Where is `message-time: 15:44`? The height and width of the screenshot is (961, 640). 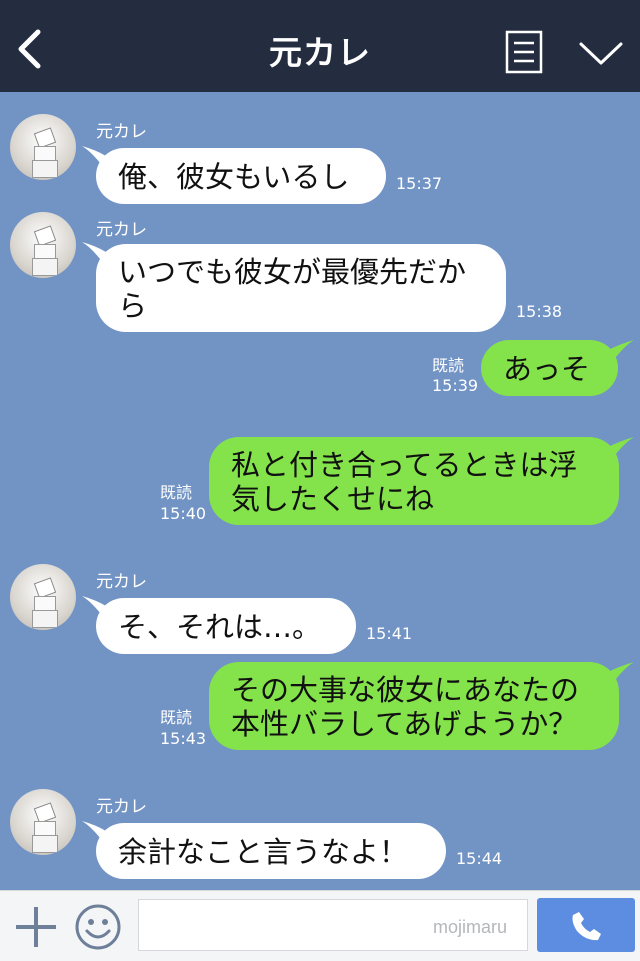
message-time: 15:44 is located at coordinates (479, 858).